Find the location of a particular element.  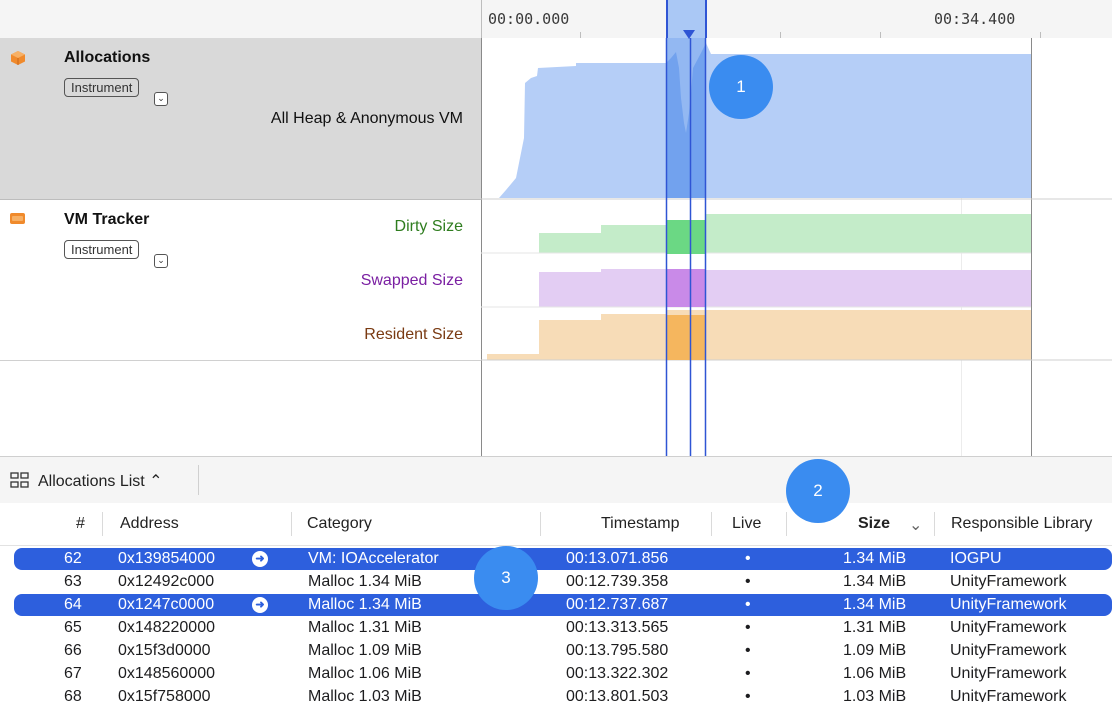

ruler-divider is located at coordinates (481, 19).